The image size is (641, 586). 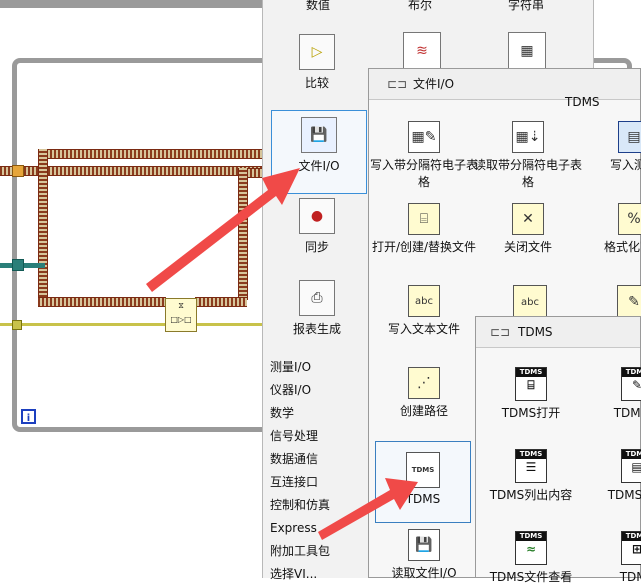 I want to click on palette-item-report-generation: ⎙ 报表生成, so click(x=317, y=308).